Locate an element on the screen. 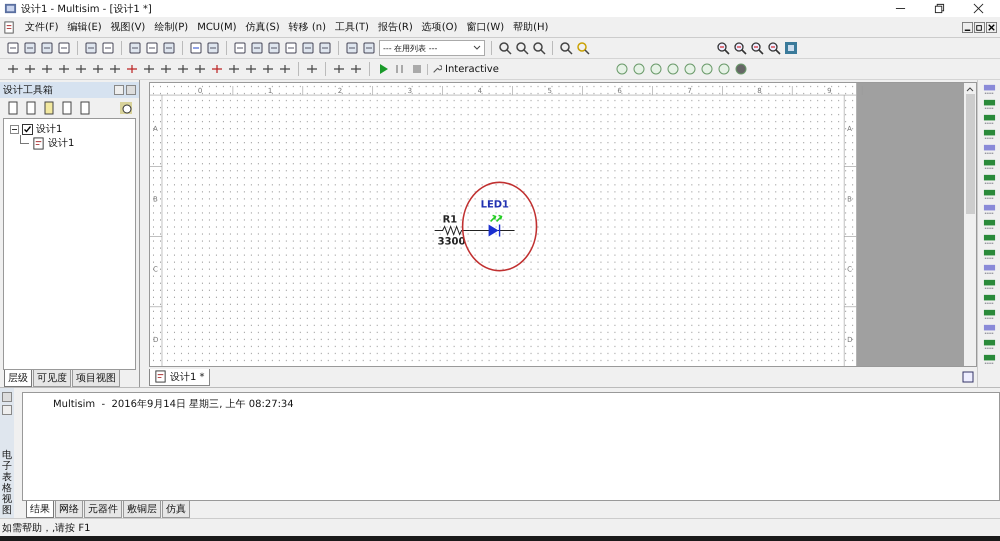  pin-button is located at coordinates (119, 90).